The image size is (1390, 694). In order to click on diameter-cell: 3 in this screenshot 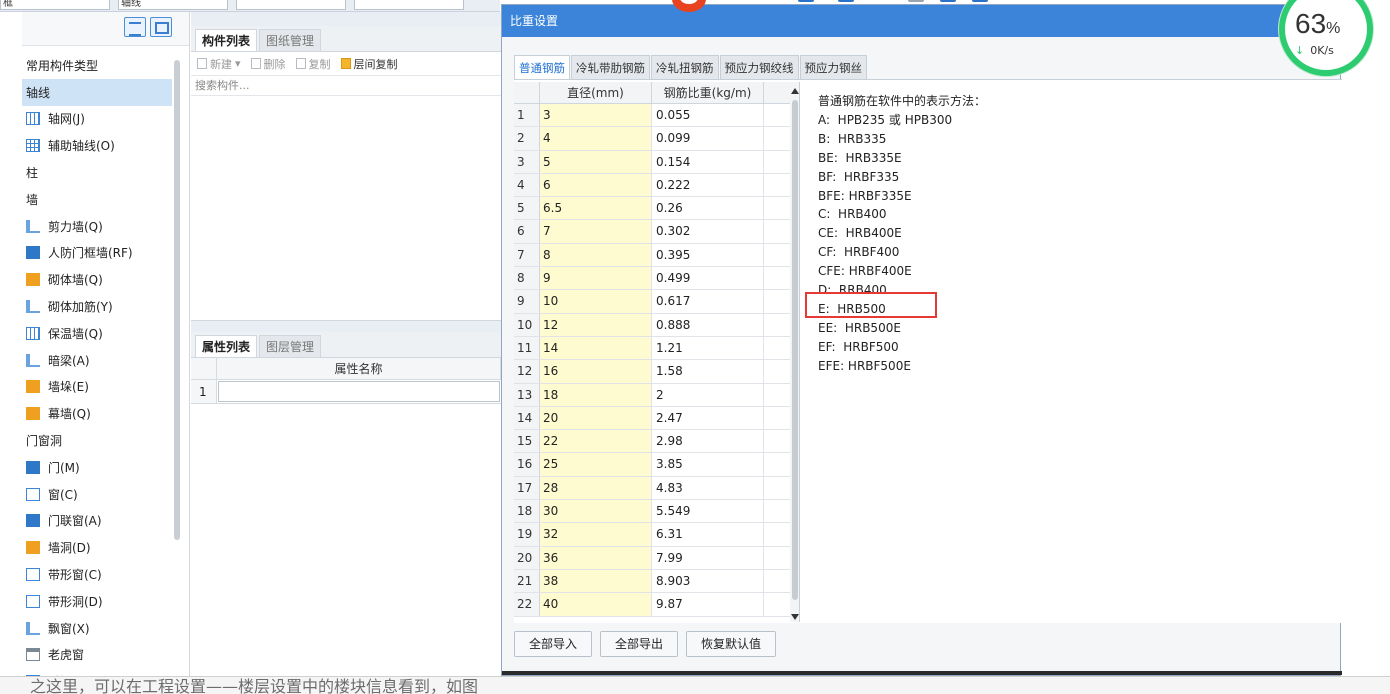, I will do `click(596, 115)`.